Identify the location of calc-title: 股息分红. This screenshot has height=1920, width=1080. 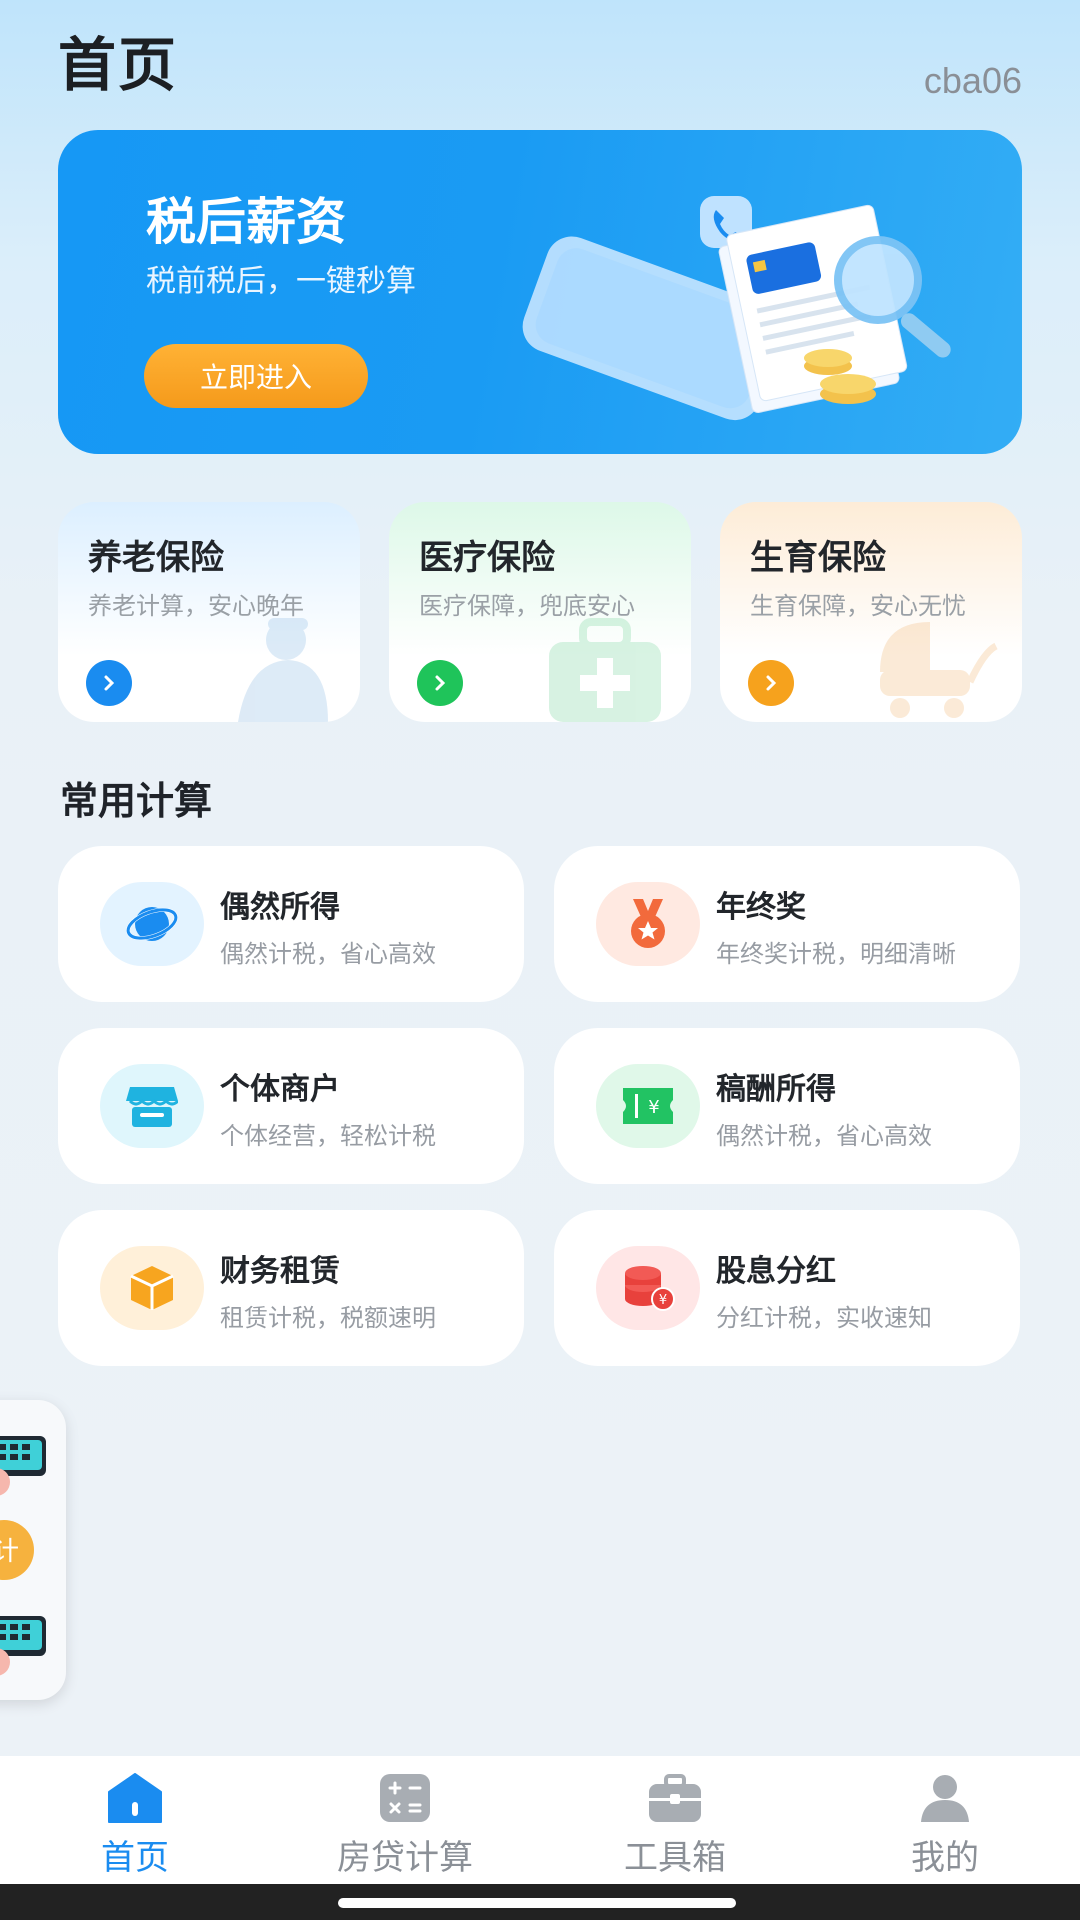
(776, 1271).